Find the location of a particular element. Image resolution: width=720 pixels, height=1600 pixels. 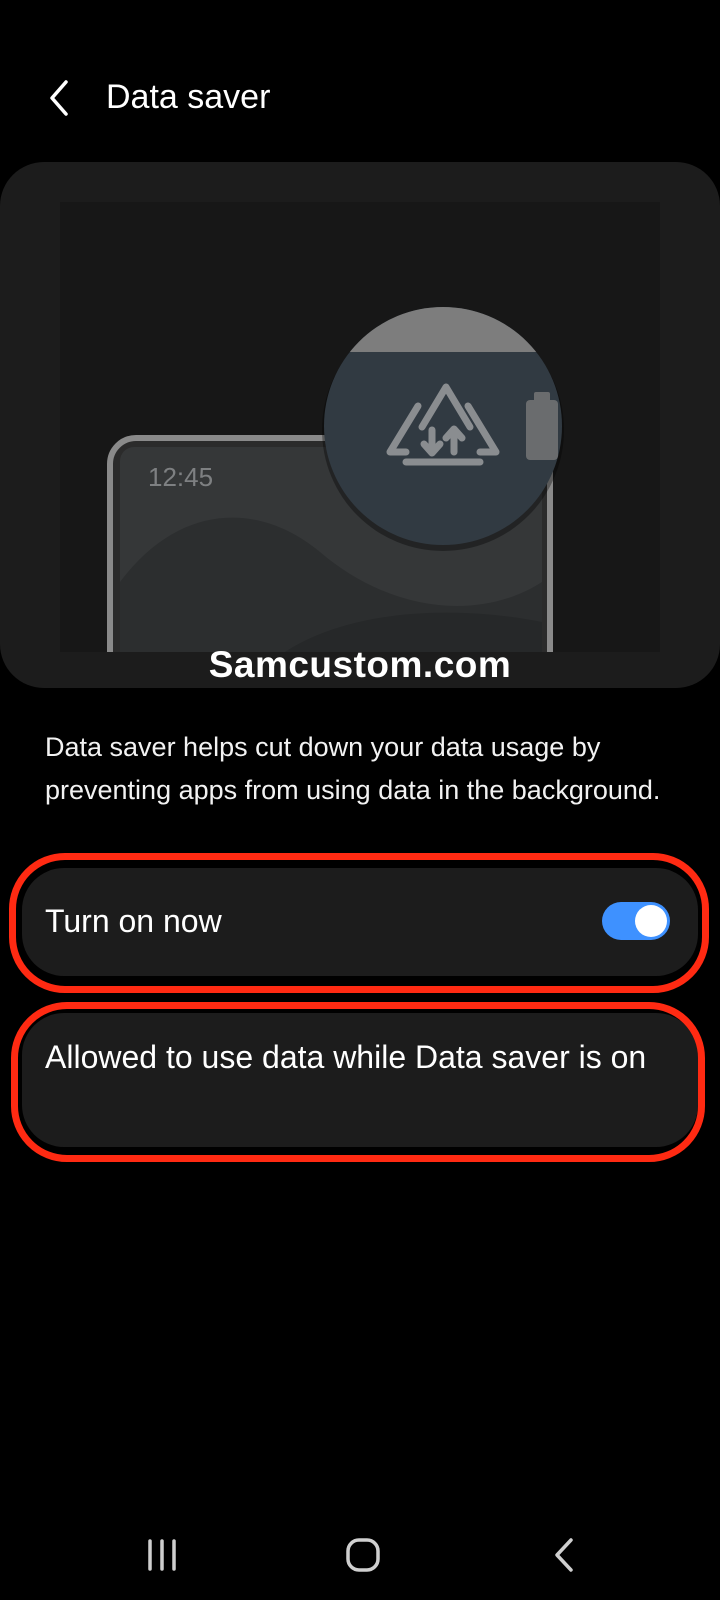

battery-icon is located at coordinates (542, 426).